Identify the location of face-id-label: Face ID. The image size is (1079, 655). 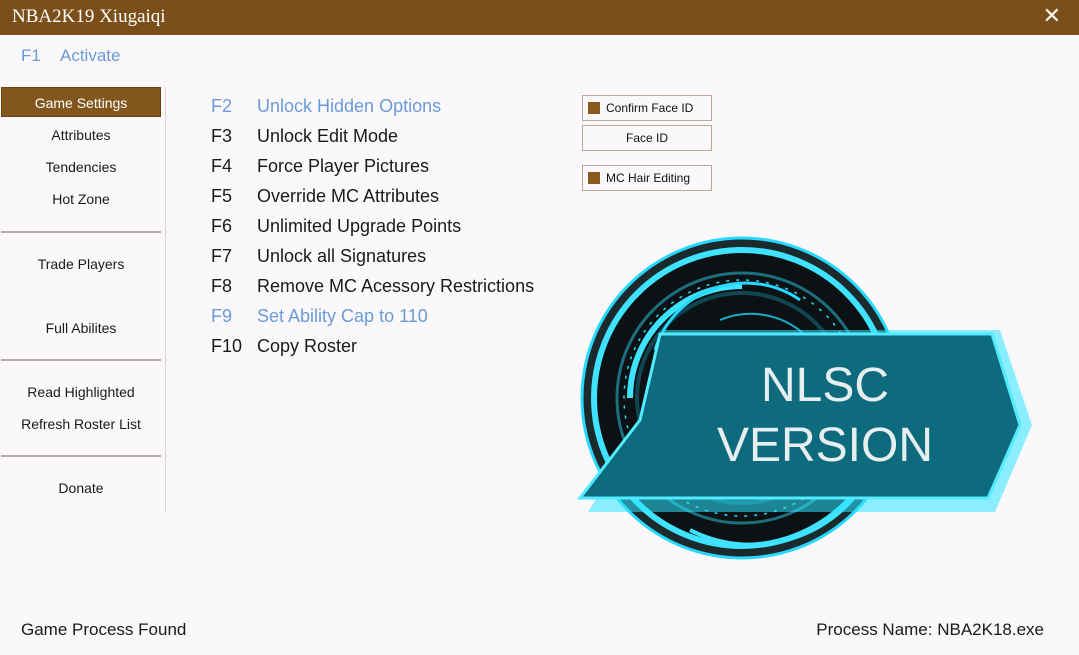
(646, 138).